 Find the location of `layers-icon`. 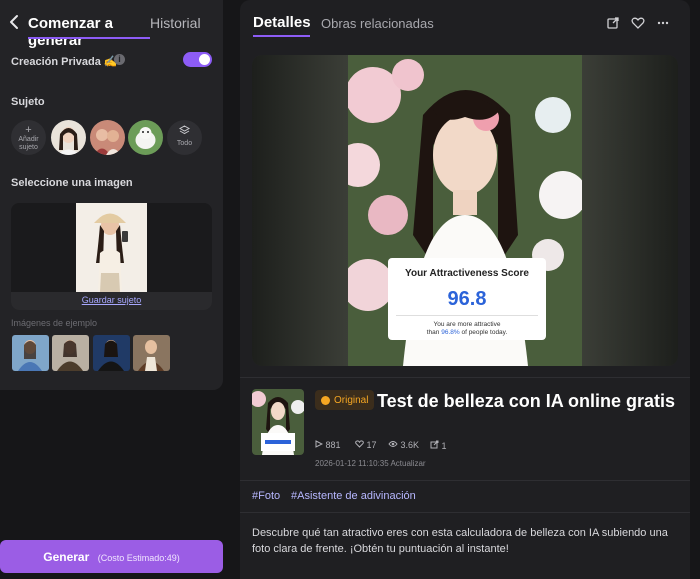

layers-icon is located at coordinates (184, 130).